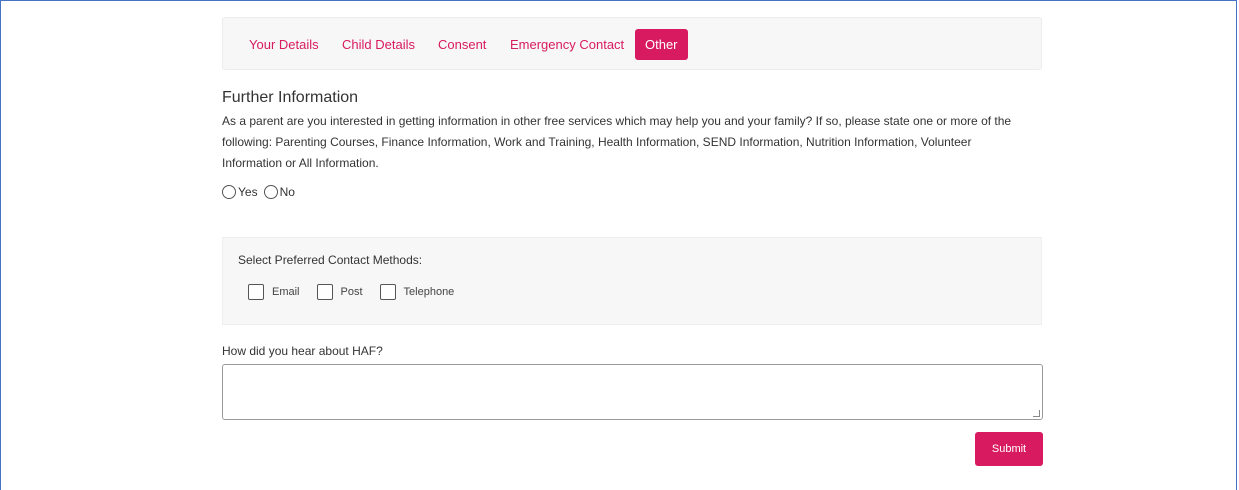 This screenshot has height=490, width=1239. What do you see at coordinates (378, 44) in the screenshot?
I see `tab-child-details: Child Details` at bounding box center [378, 44].